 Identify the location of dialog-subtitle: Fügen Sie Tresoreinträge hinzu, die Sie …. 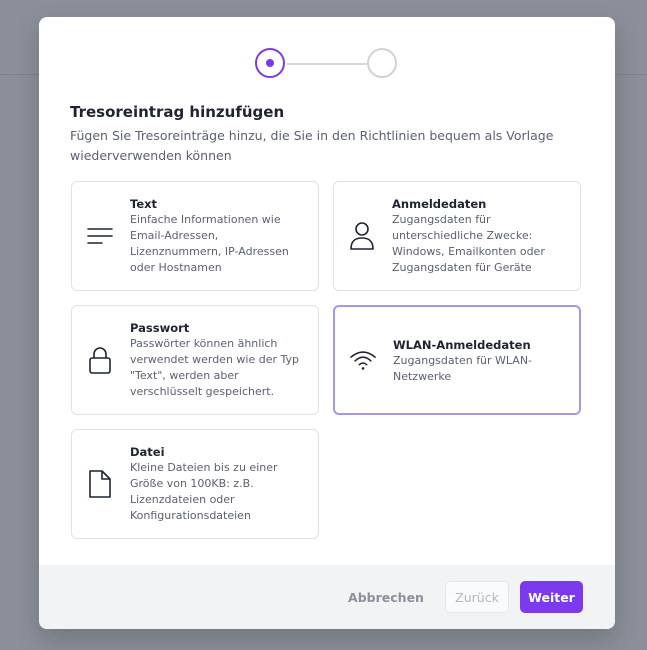
(312, 145).